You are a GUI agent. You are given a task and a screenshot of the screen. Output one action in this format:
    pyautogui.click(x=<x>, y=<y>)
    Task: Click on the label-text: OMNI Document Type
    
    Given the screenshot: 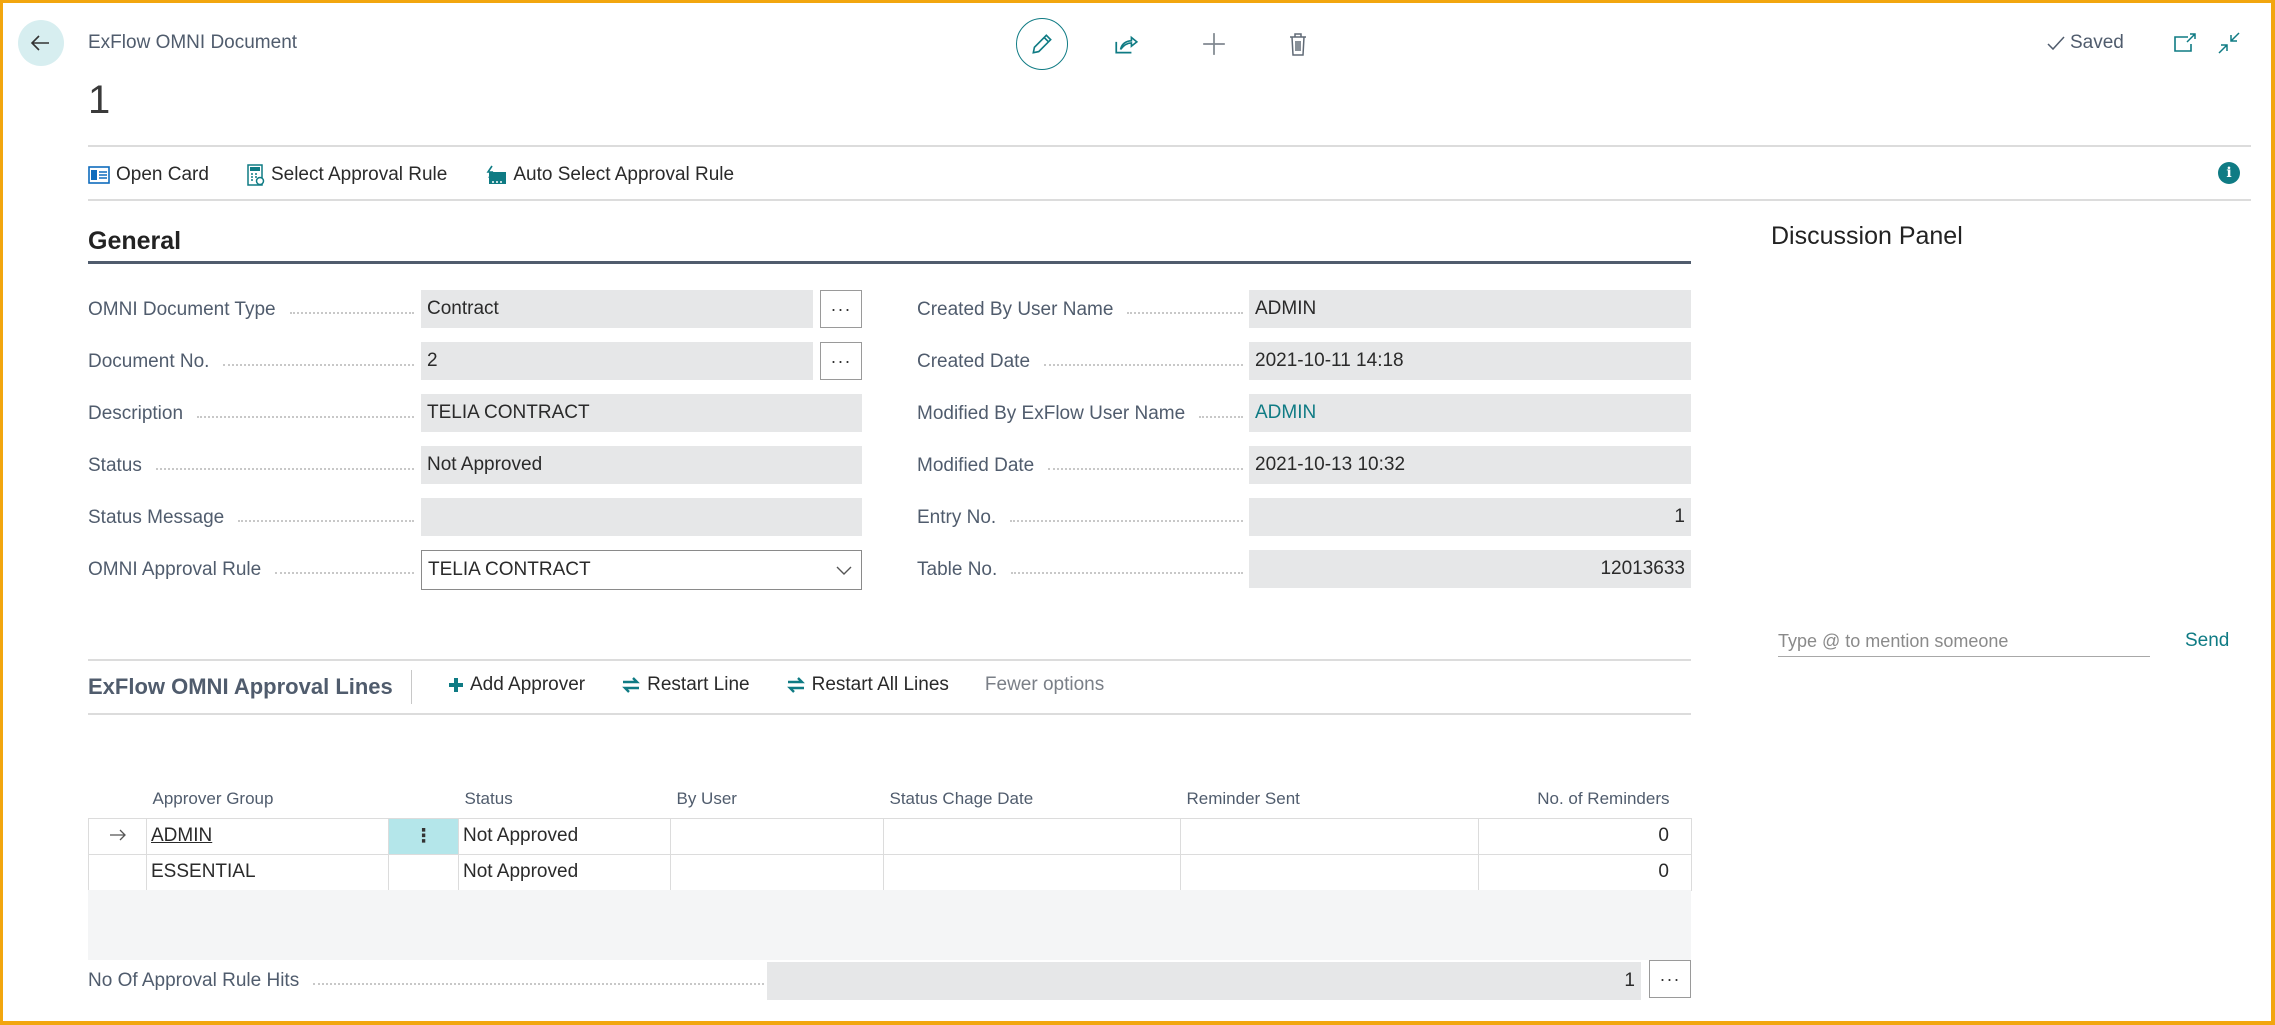 What is the action you would take?
    pyautogui.click(x=182, y=309)
    